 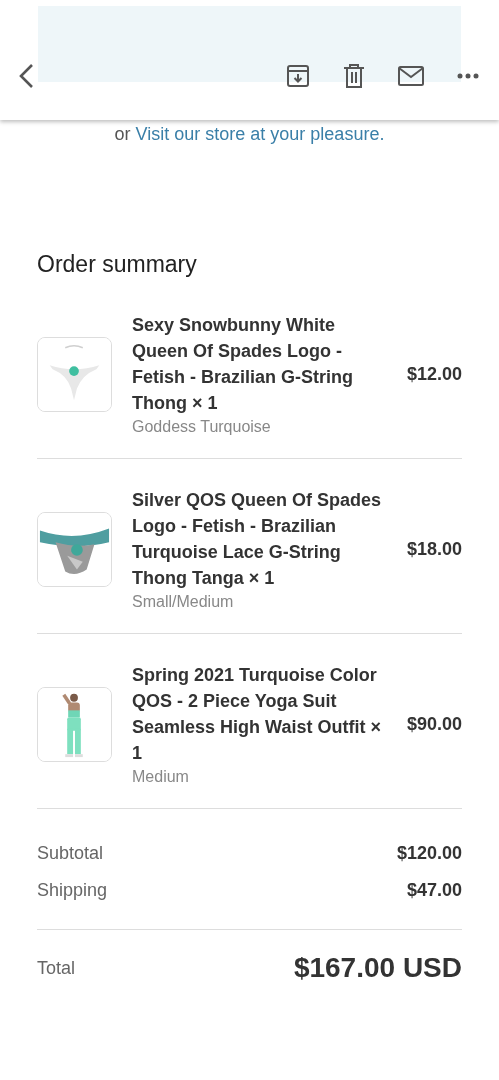 What do you see at coordinates (70, 853) in the screenshot?
I see `cost-label: Subtotal` at bounding box center [70, 853].